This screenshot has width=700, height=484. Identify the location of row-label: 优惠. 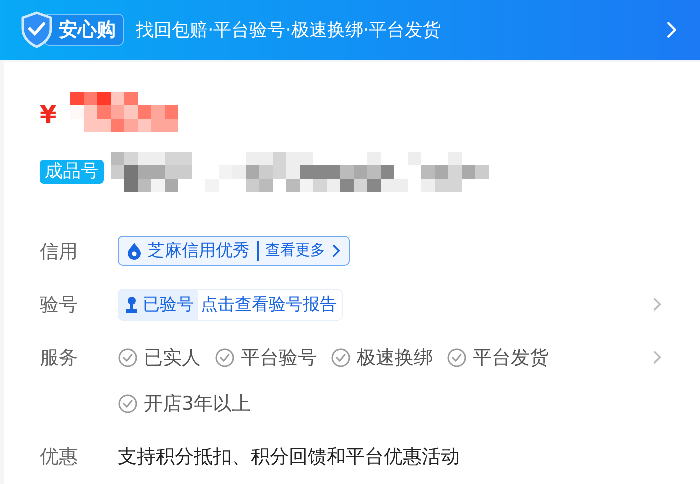
(59, 457).